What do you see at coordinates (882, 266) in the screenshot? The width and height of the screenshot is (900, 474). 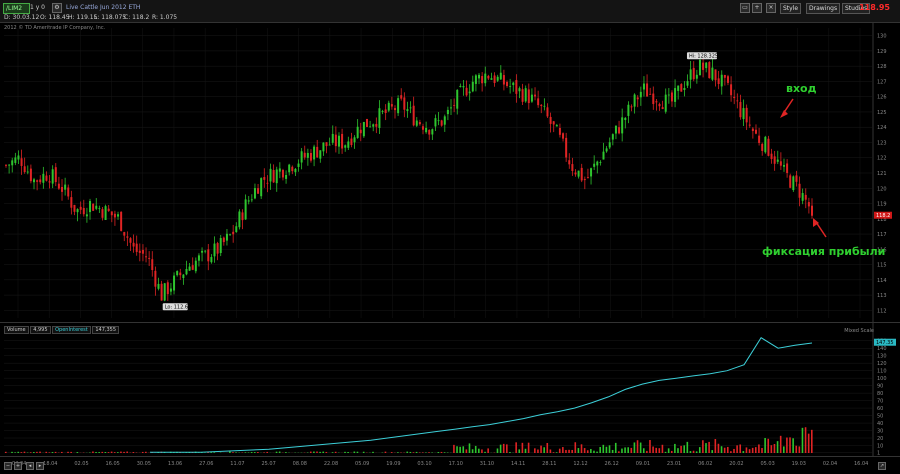 I see `price-tick-label: 115` at bounding box center [882, 266].